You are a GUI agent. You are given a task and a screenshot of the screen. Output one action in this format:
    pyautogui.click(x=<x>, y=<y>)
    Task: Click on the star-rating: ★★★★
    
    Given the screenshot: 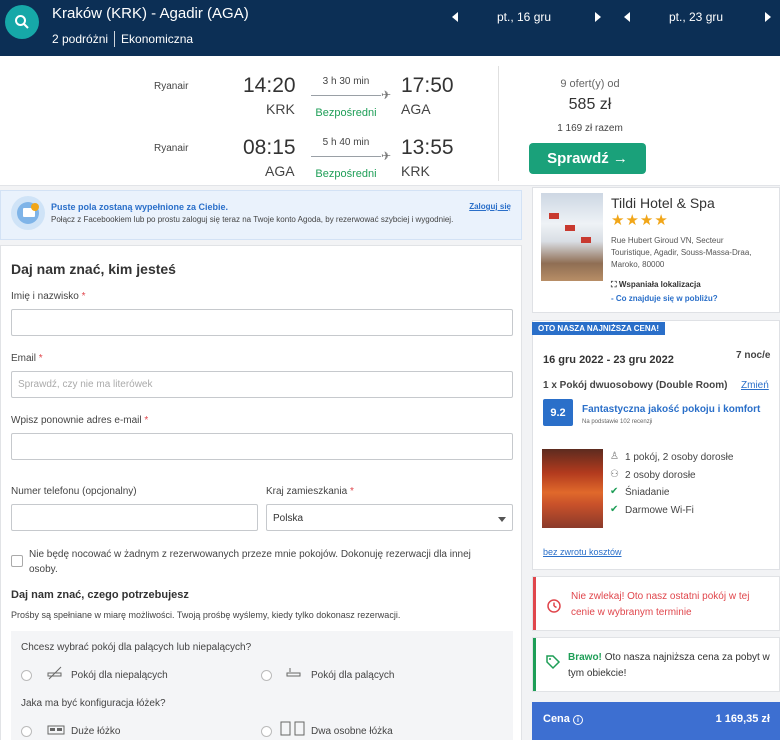 What is the action you would take?
    pyautogui.click(x=640, y=220)
    